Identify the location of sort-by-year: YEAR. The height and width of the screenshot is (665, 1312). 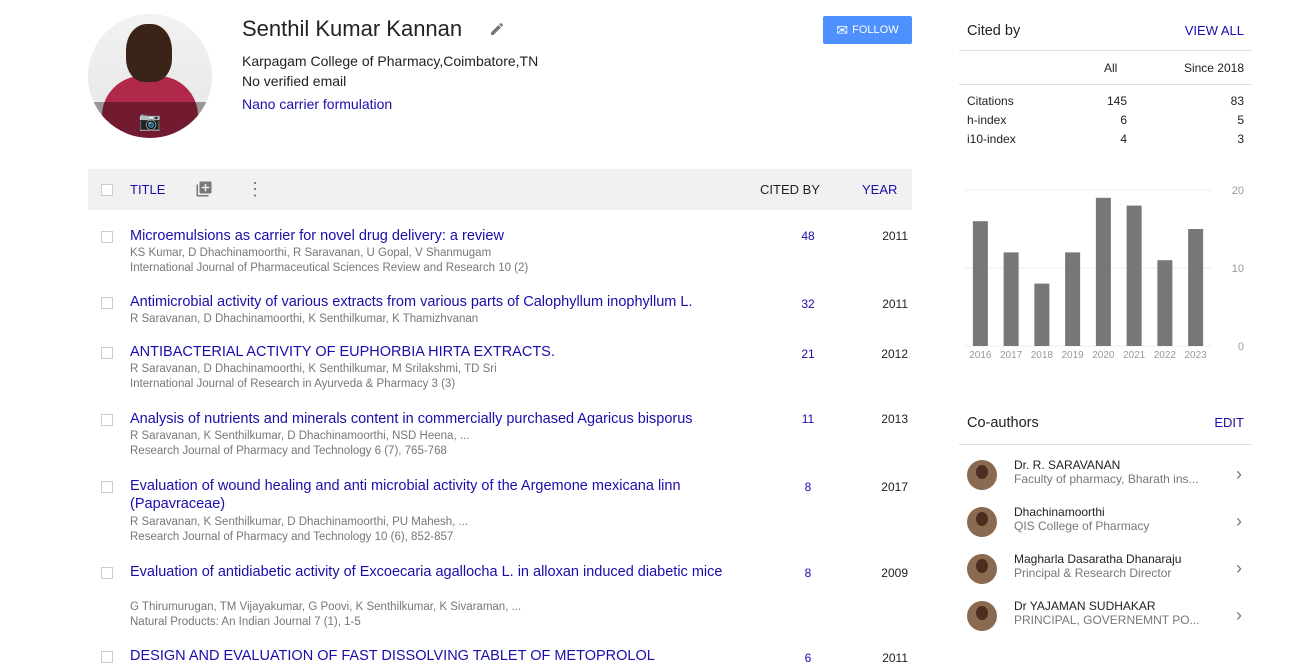
(879, 189).